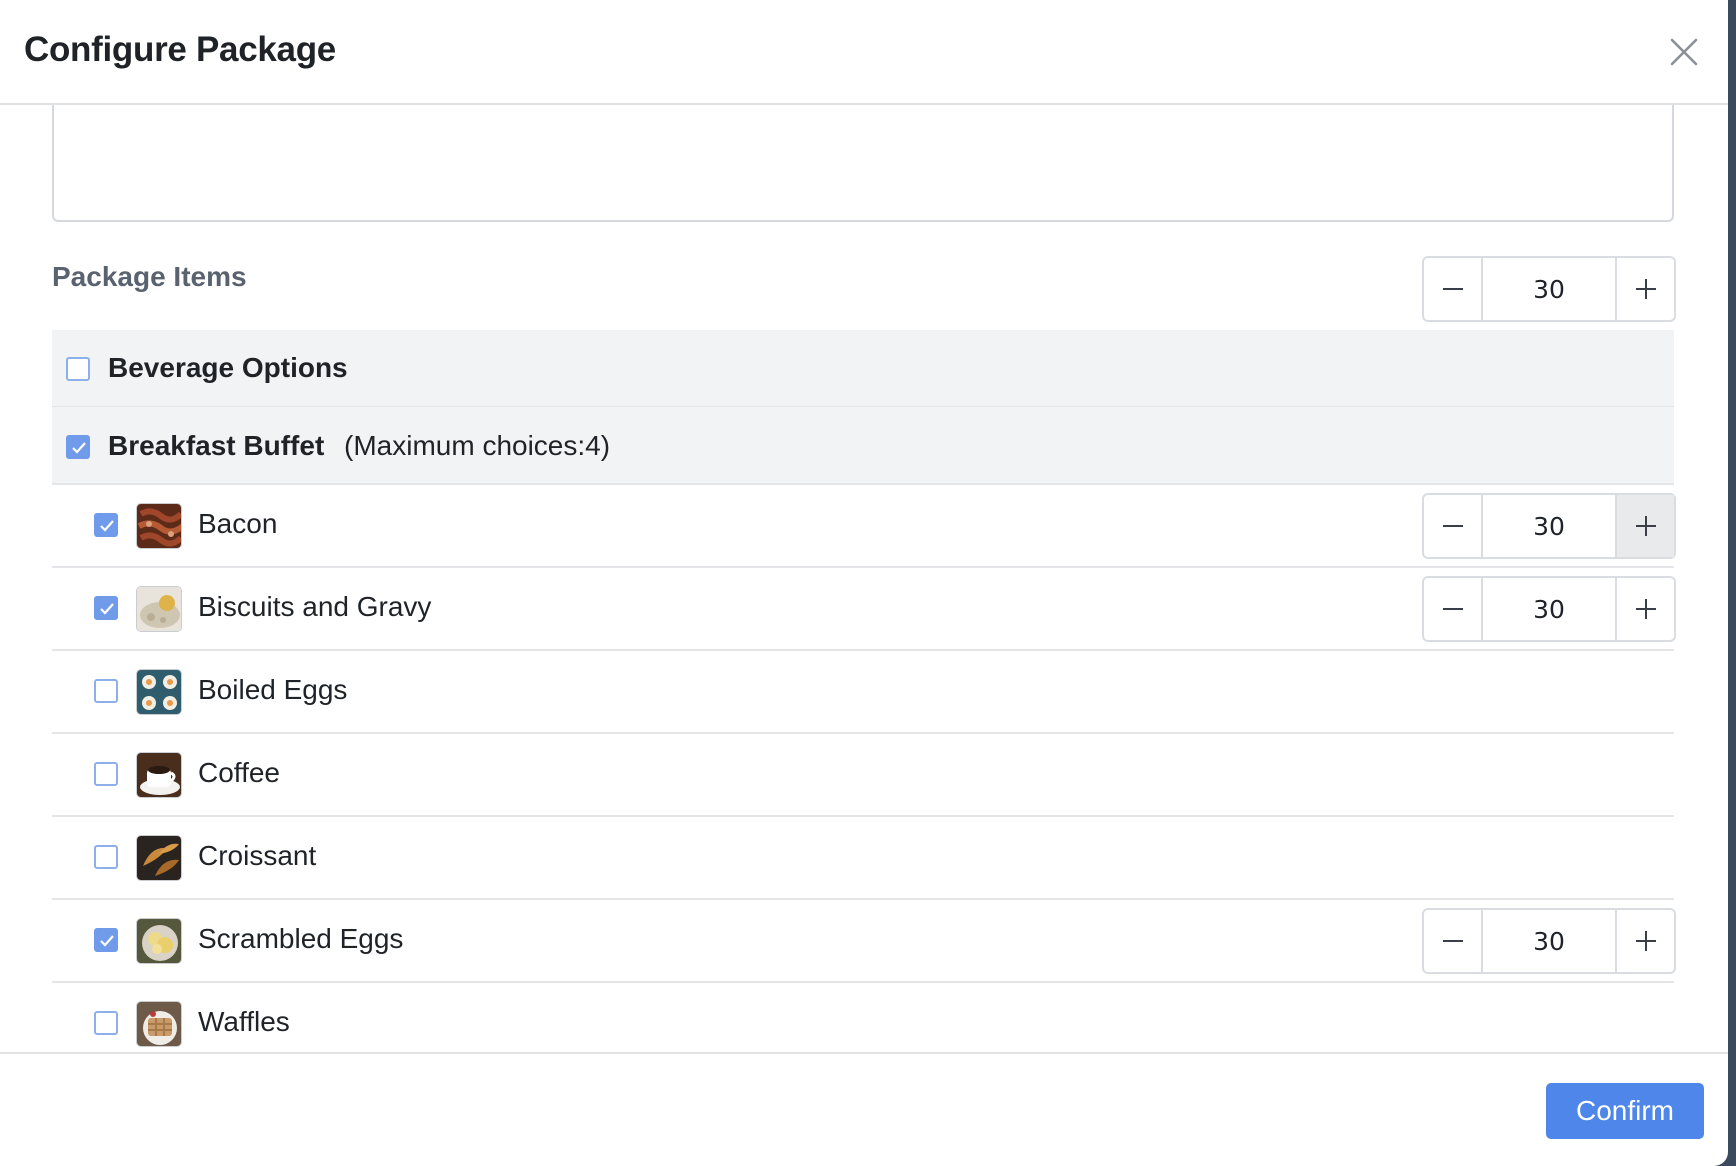  Describe the element at coordinates (159, 609) in the screenshot. I see `biscuits-and-gravy-thumbnail` at that location.